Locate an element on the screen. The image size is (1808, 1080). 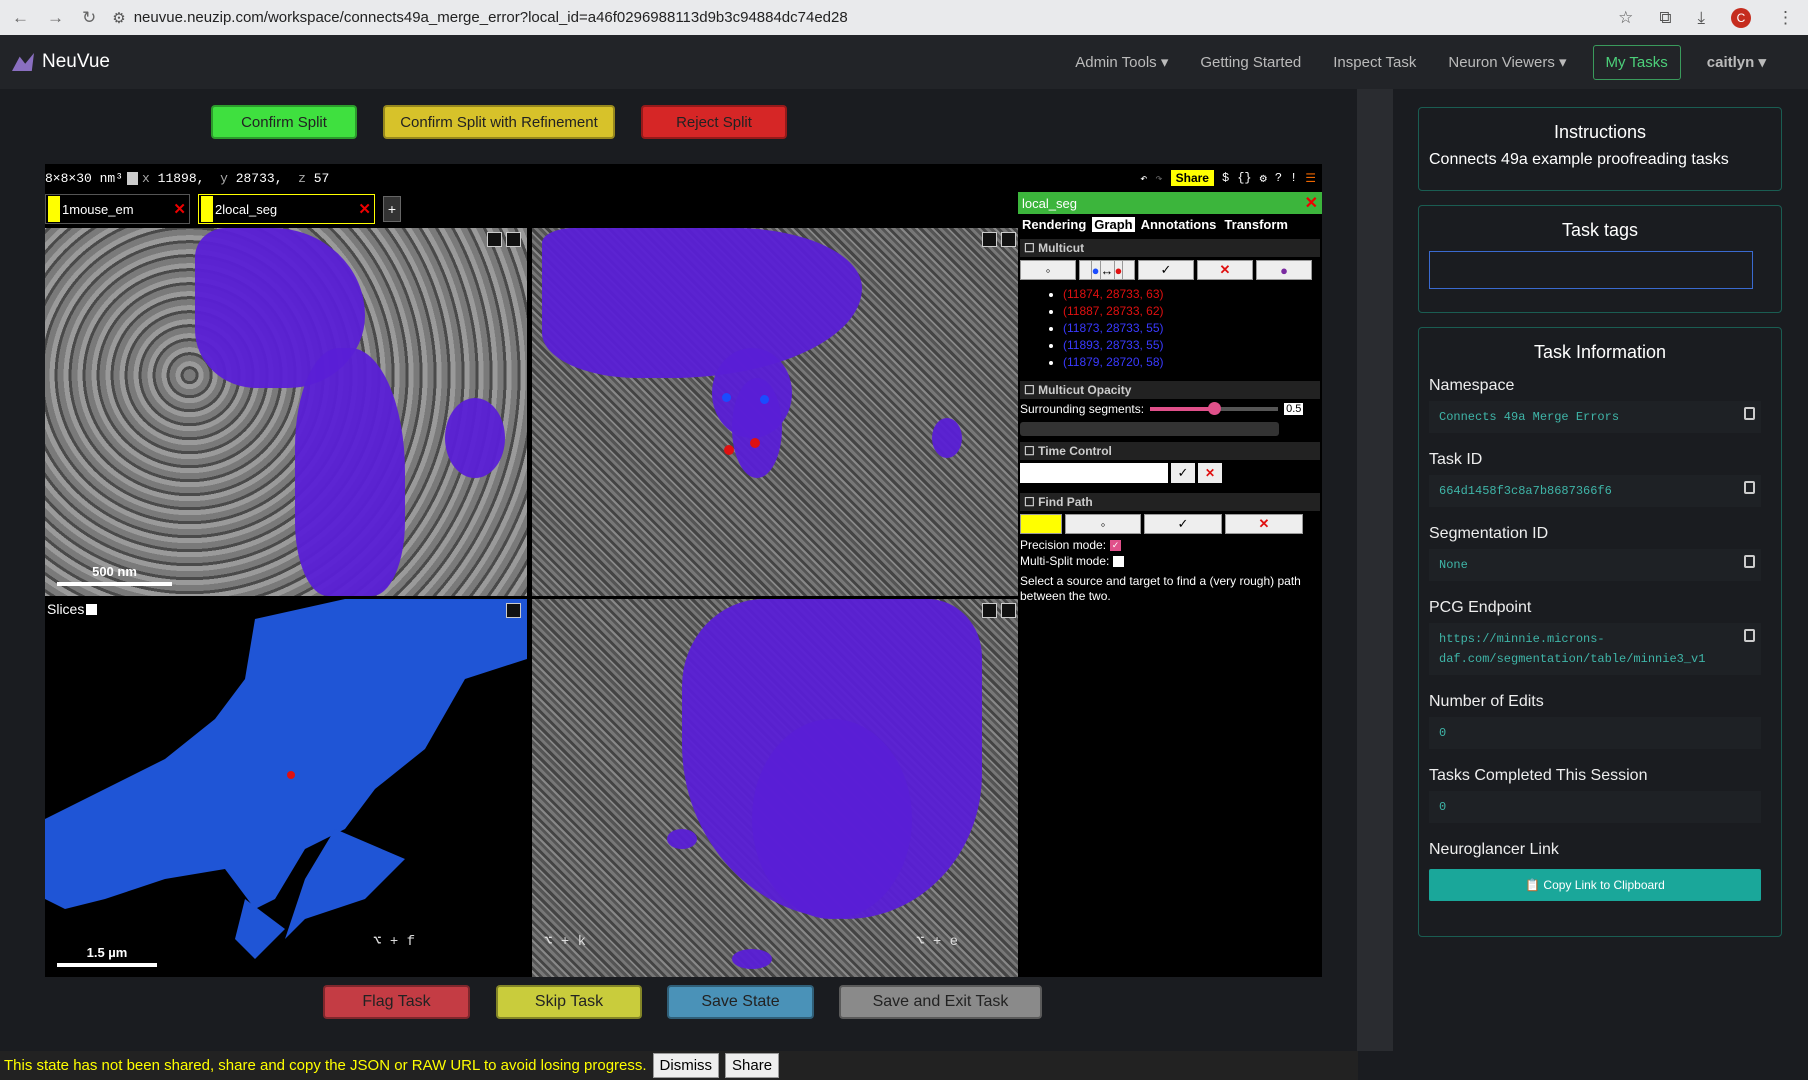
save-state-button: Save State is located at coordinates (740, 1002).